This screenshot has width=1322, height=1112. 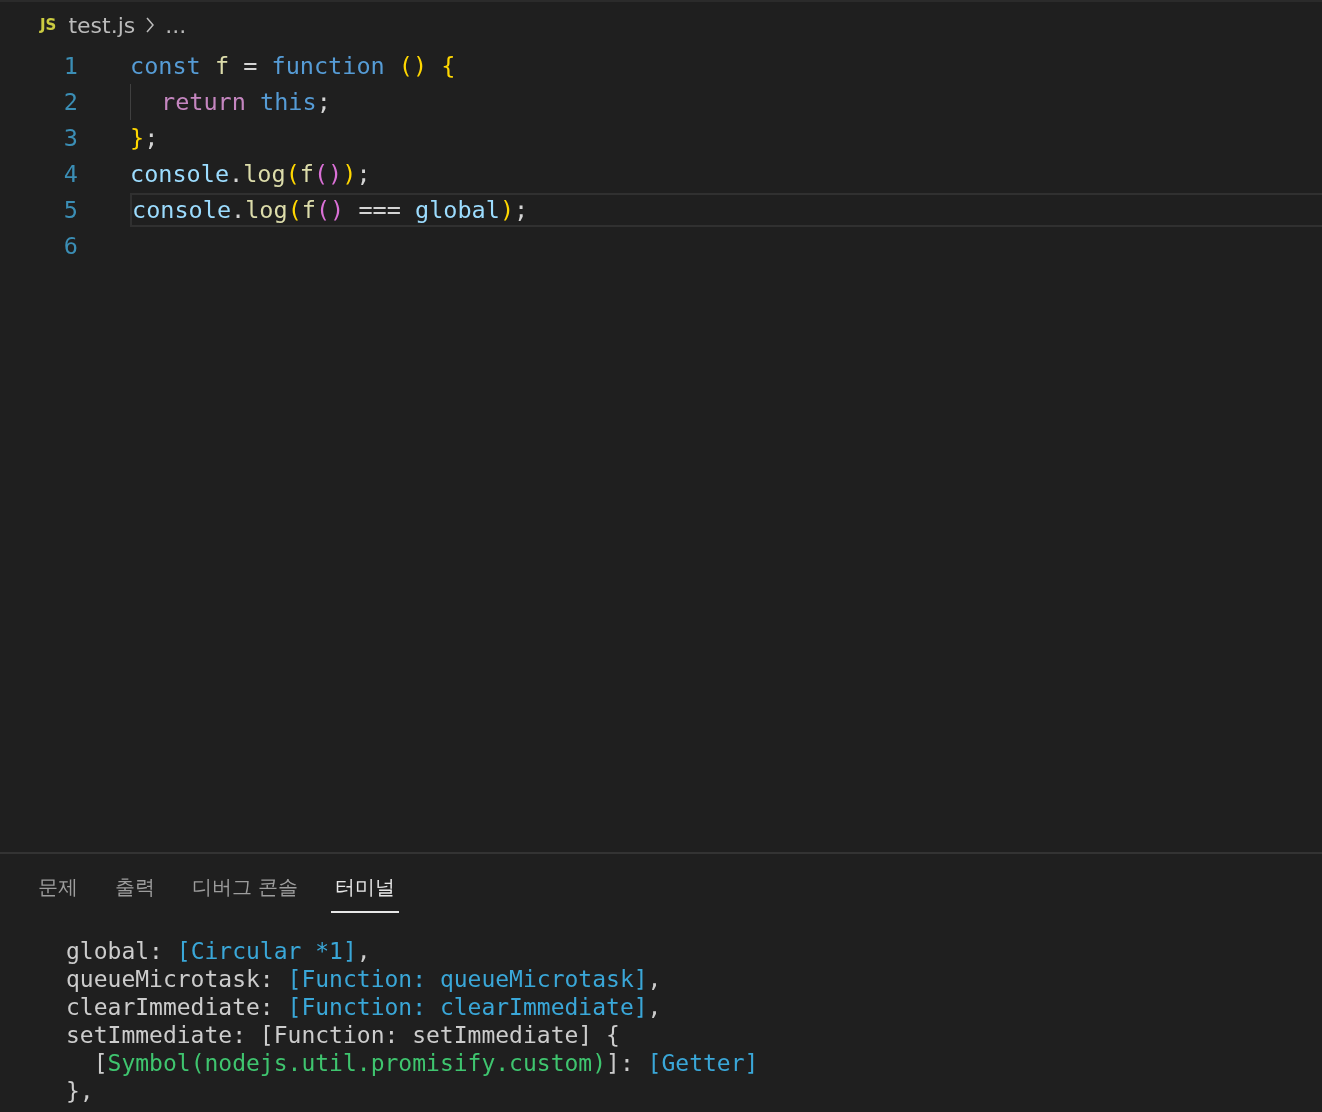 I want to click on code-line: const f = function () {, so click(x=293, y=66).